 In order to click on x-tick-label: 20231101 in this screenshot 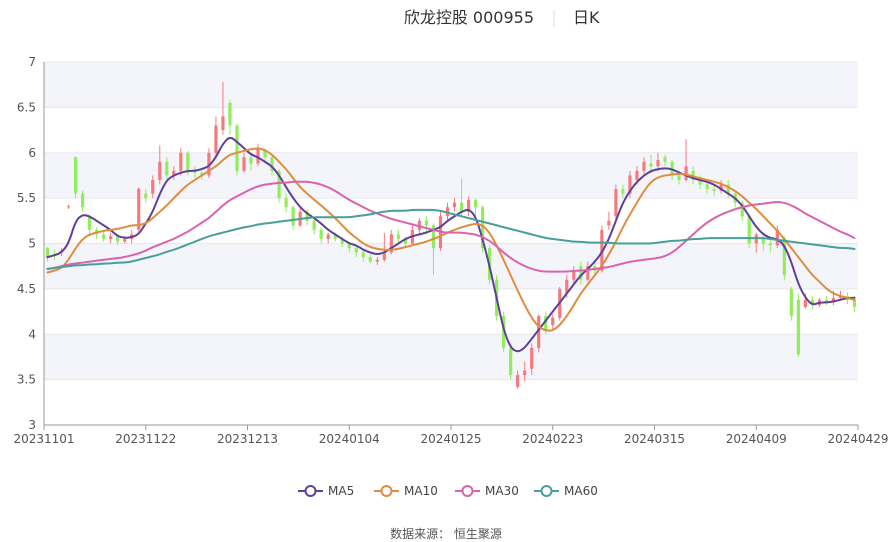, I will do `click(43, 439)`.